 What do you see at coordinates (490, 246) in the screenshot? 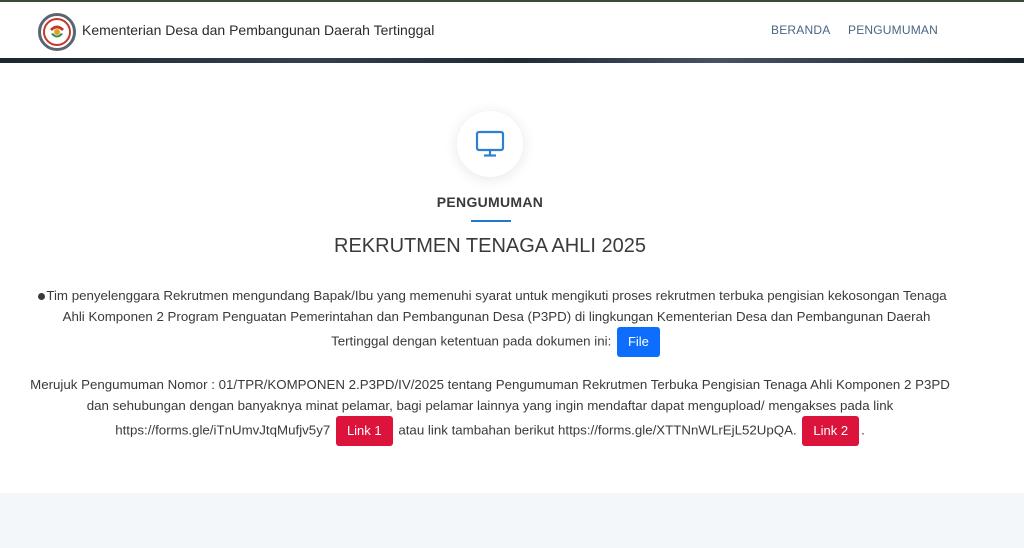
I see `page-headline: REKRUTMEN TENAGA AHLI 2025` at bounding box center [490, 246].